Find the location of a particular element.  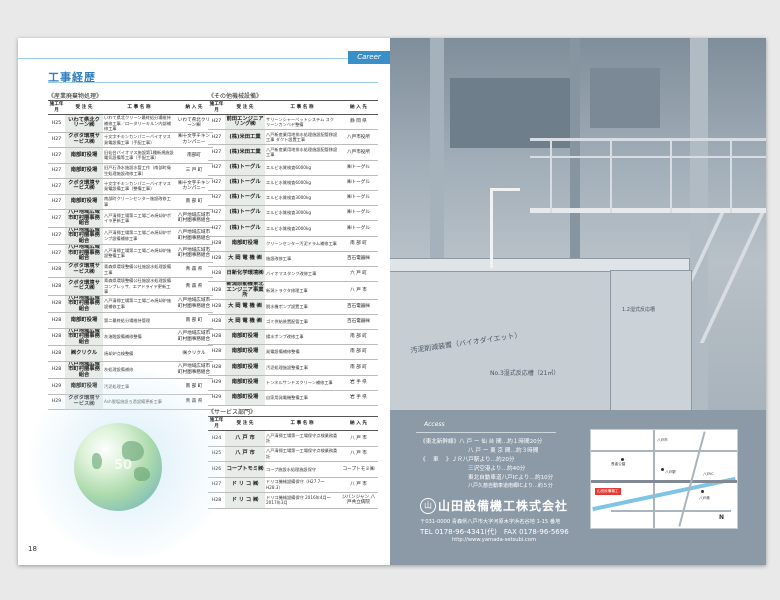

table-cell: サリーンシャーベットシステム スクリーンカンベヤ整備 is located at coordinates (302, 122).